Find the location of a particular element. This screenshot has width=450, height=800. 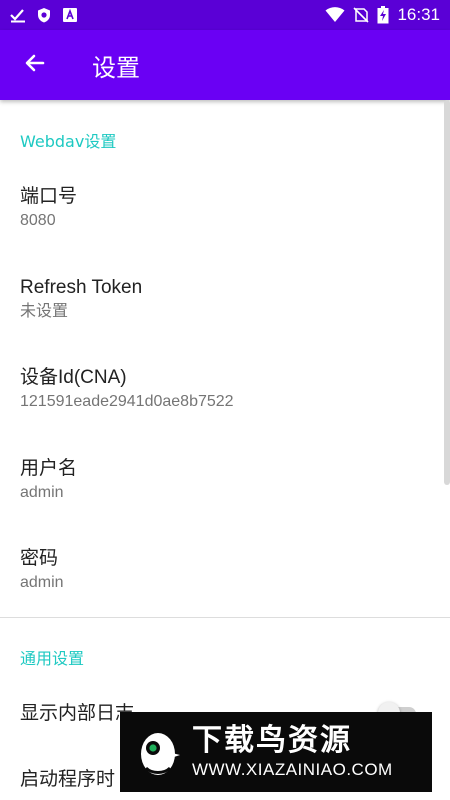

scrollbar is located at coordinates (447, 292).